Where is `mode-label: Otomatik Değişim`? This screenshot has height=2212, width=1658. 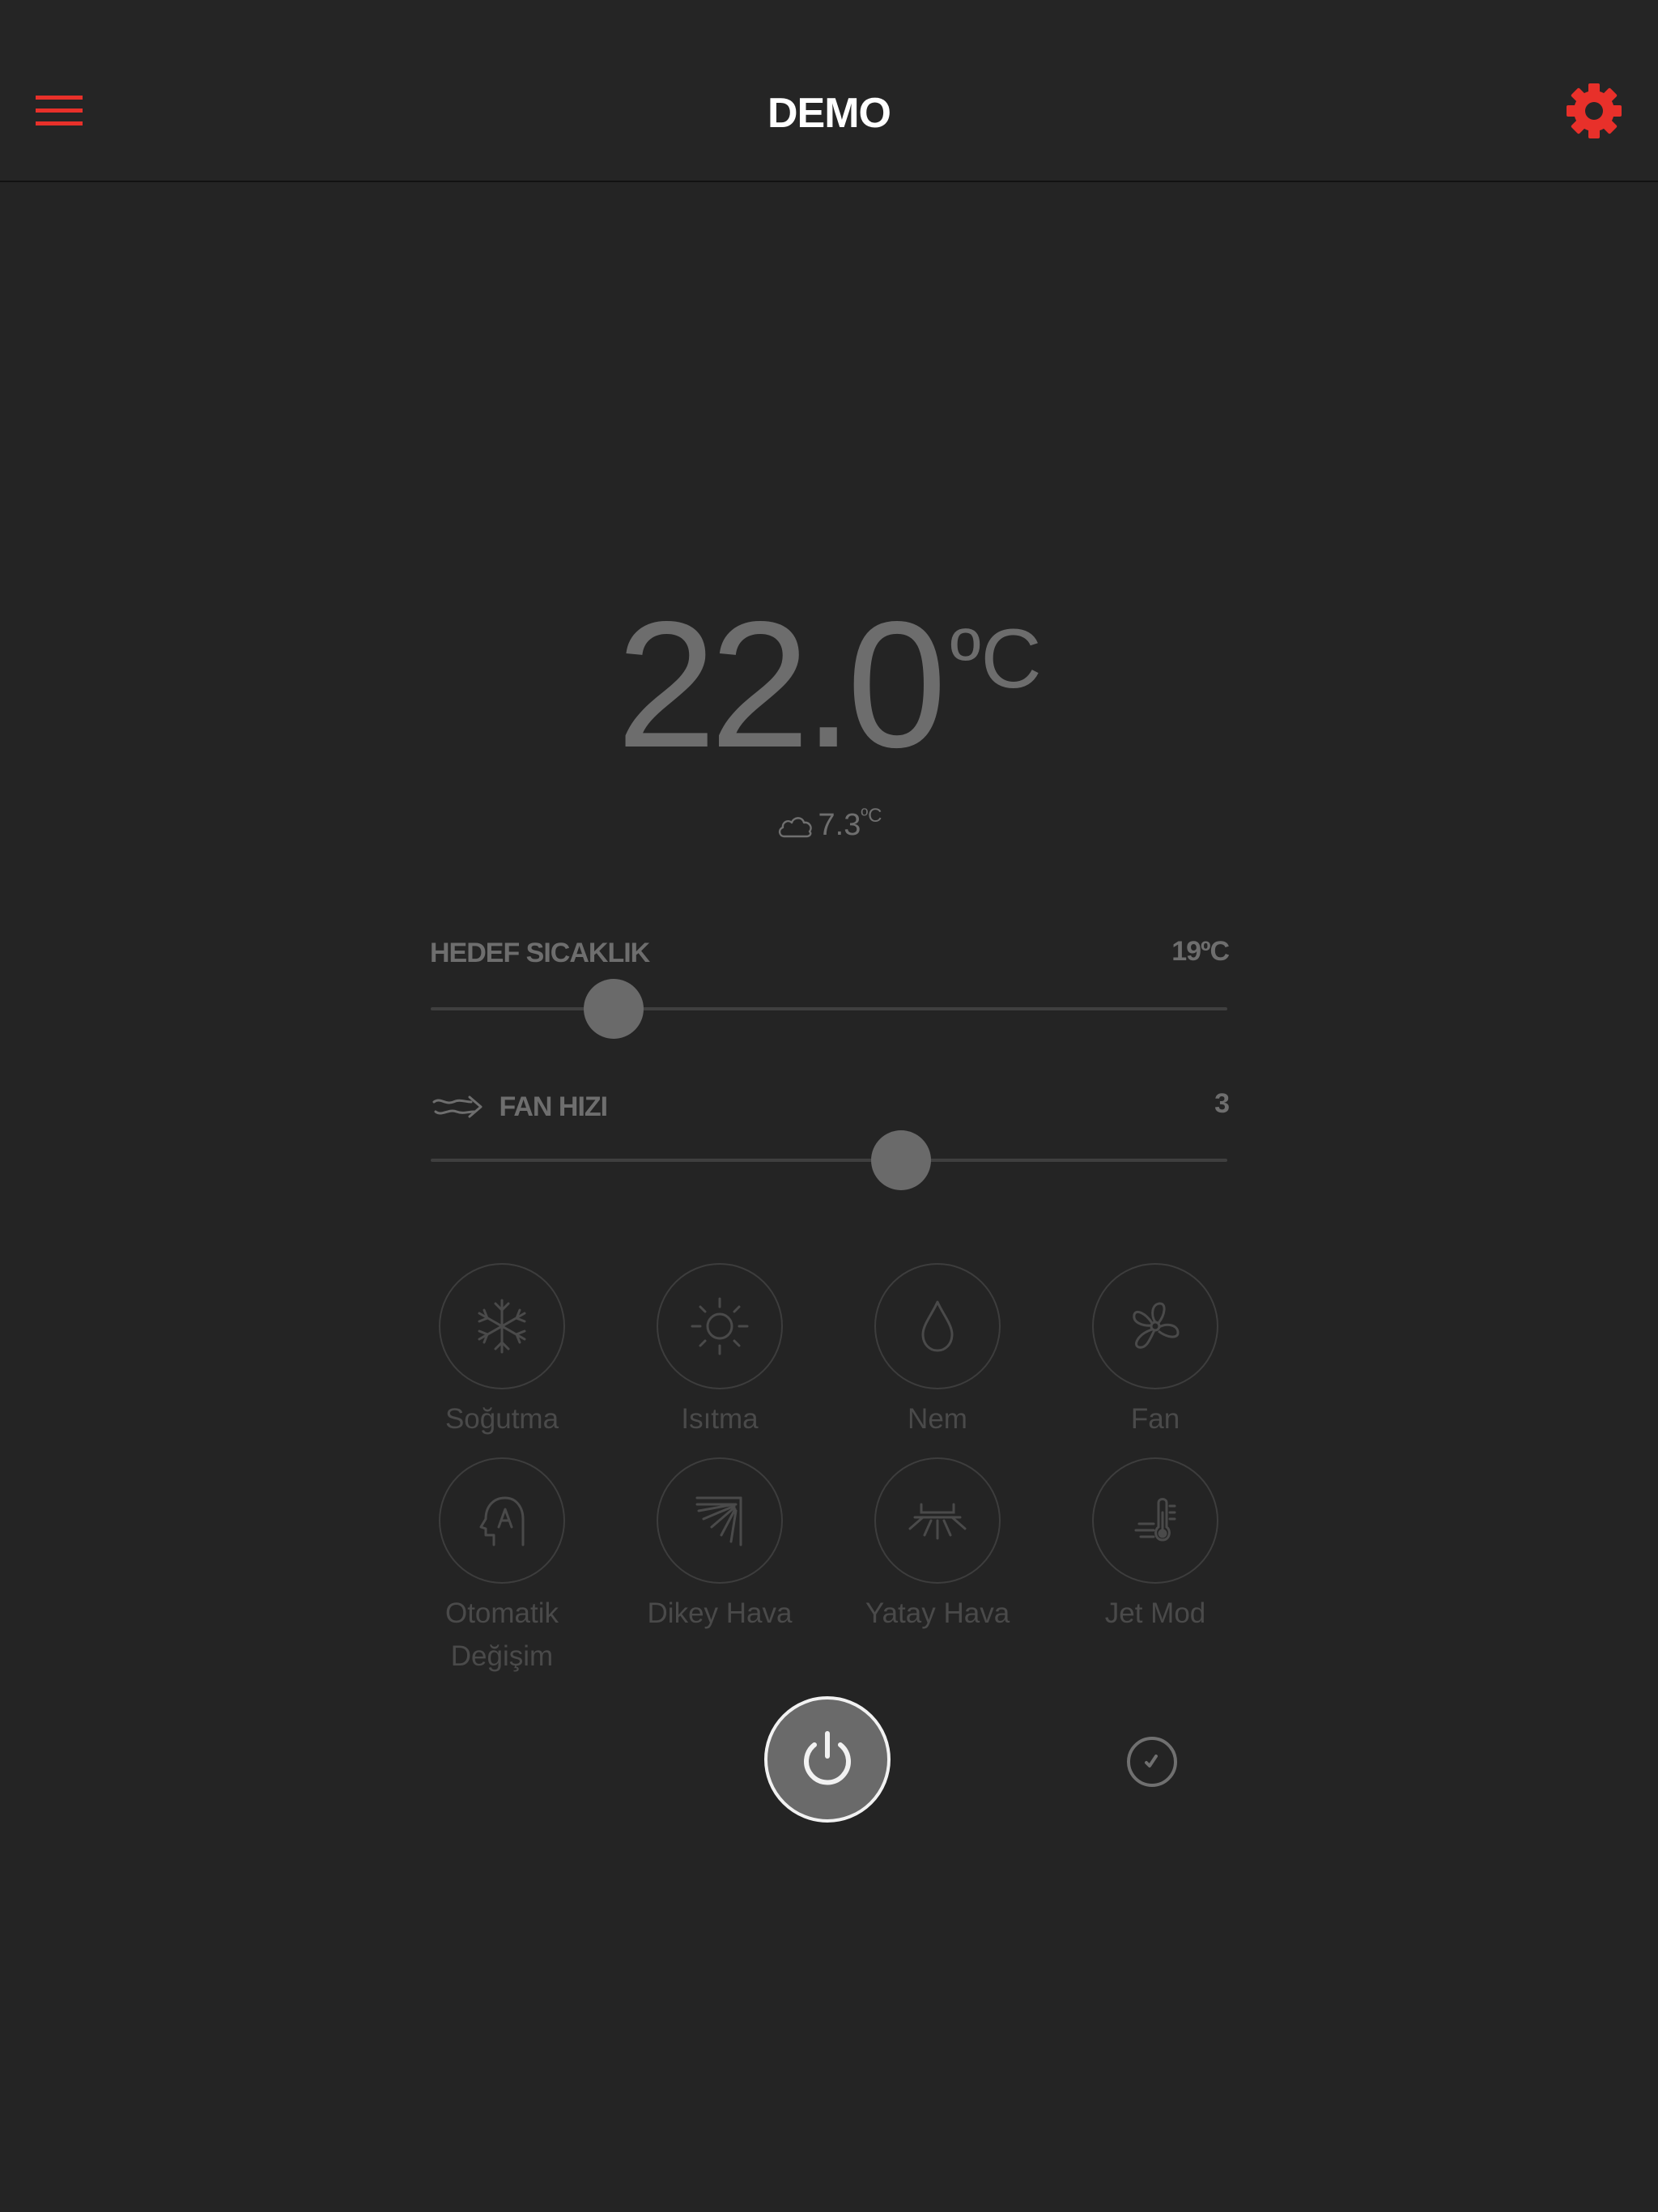
mode-label: Otomatik Değişim is located at coordinates (501, 1635).